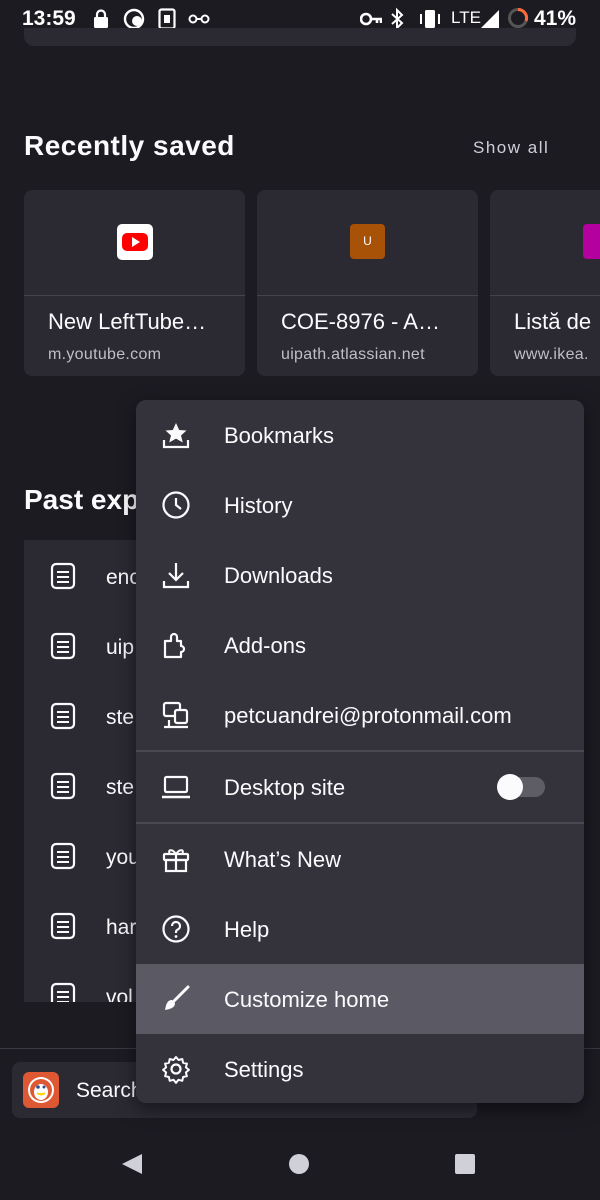  What do you see at coordinates (176, 861) in the screenshot?
I see `gift-icon` at bounding box center [176, 861].